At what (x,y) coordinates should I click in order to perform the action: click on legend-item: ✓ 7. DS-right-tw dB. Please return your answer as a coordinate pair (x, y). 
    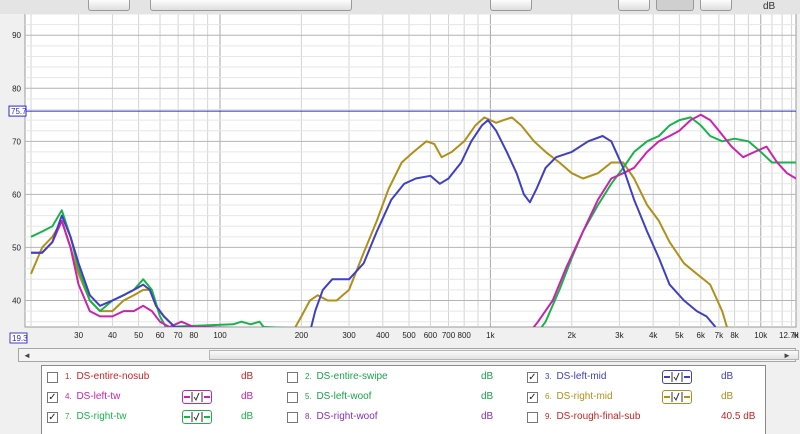
    Looking at the image, I should click on (164, 418).